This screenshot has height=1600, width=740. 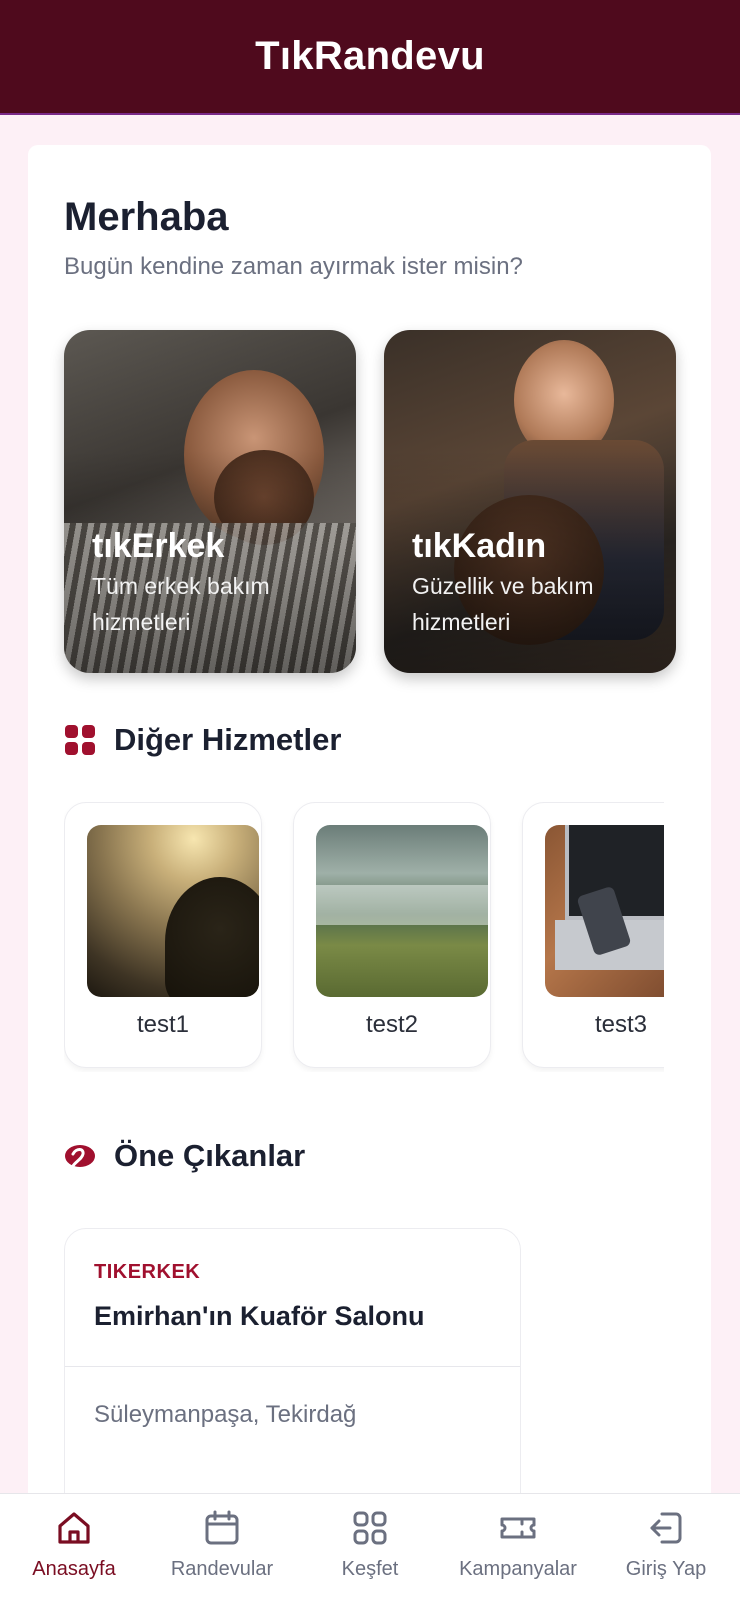 I want to click on nav-home: Anasayfa, so click(x=74, y=1547).